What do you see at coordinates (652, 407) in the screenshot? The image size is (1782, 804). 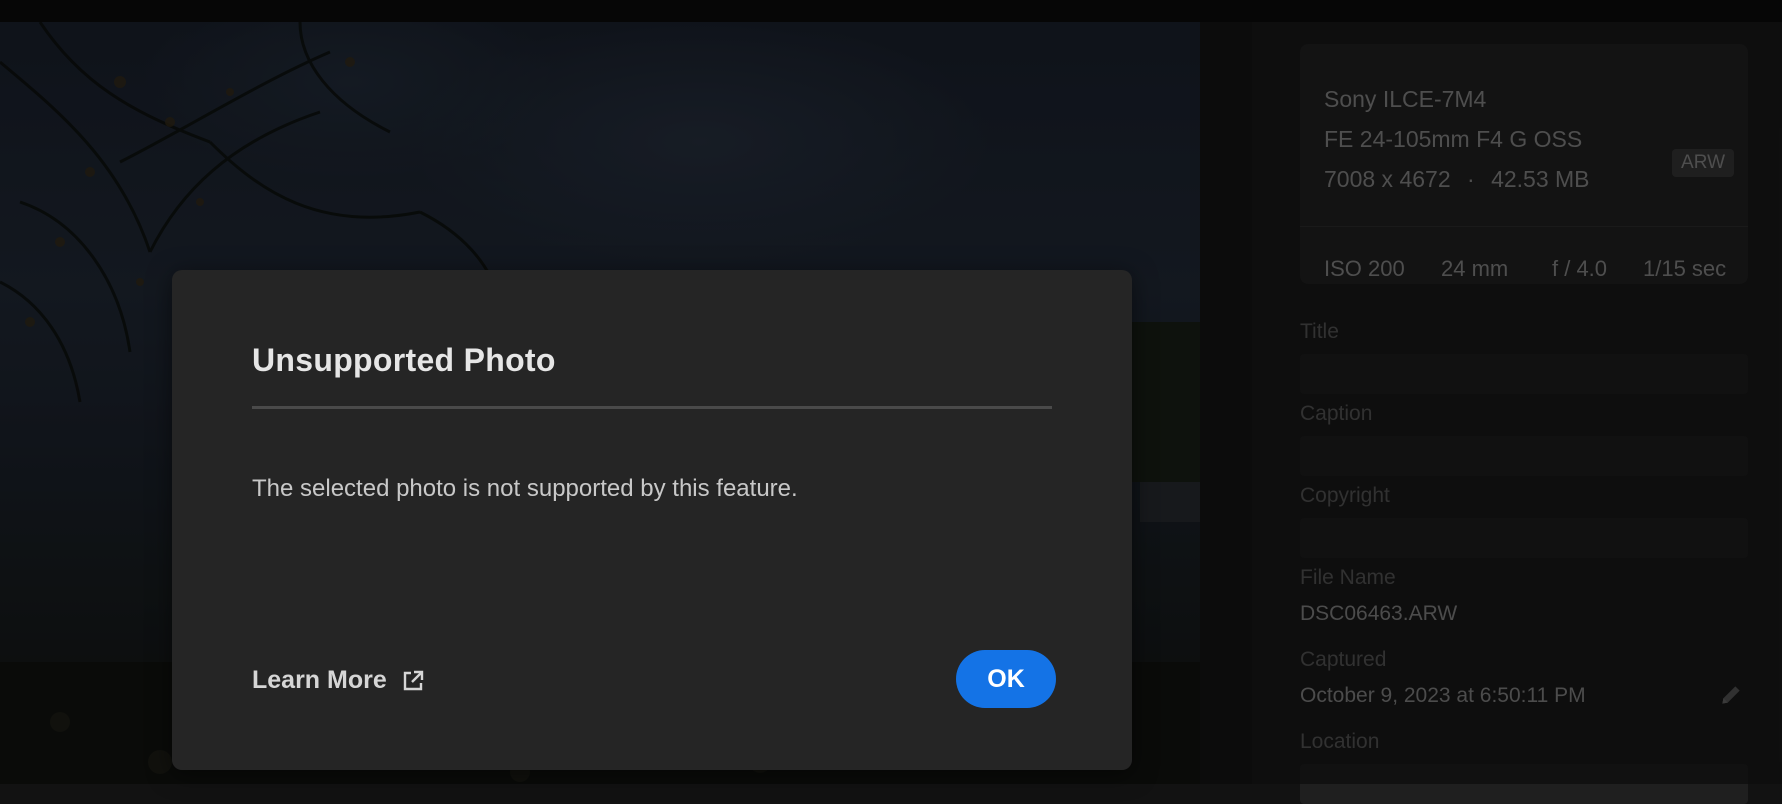 I see `dialog-divider` at bounding box center [652, 407].